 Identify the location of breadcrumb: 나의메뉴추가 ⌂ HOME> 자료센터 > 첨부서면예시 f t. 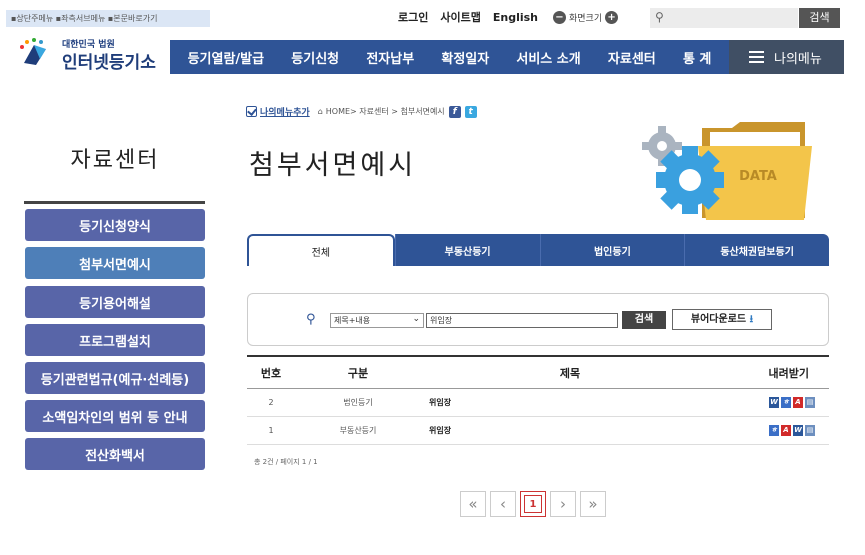
(361, 111).